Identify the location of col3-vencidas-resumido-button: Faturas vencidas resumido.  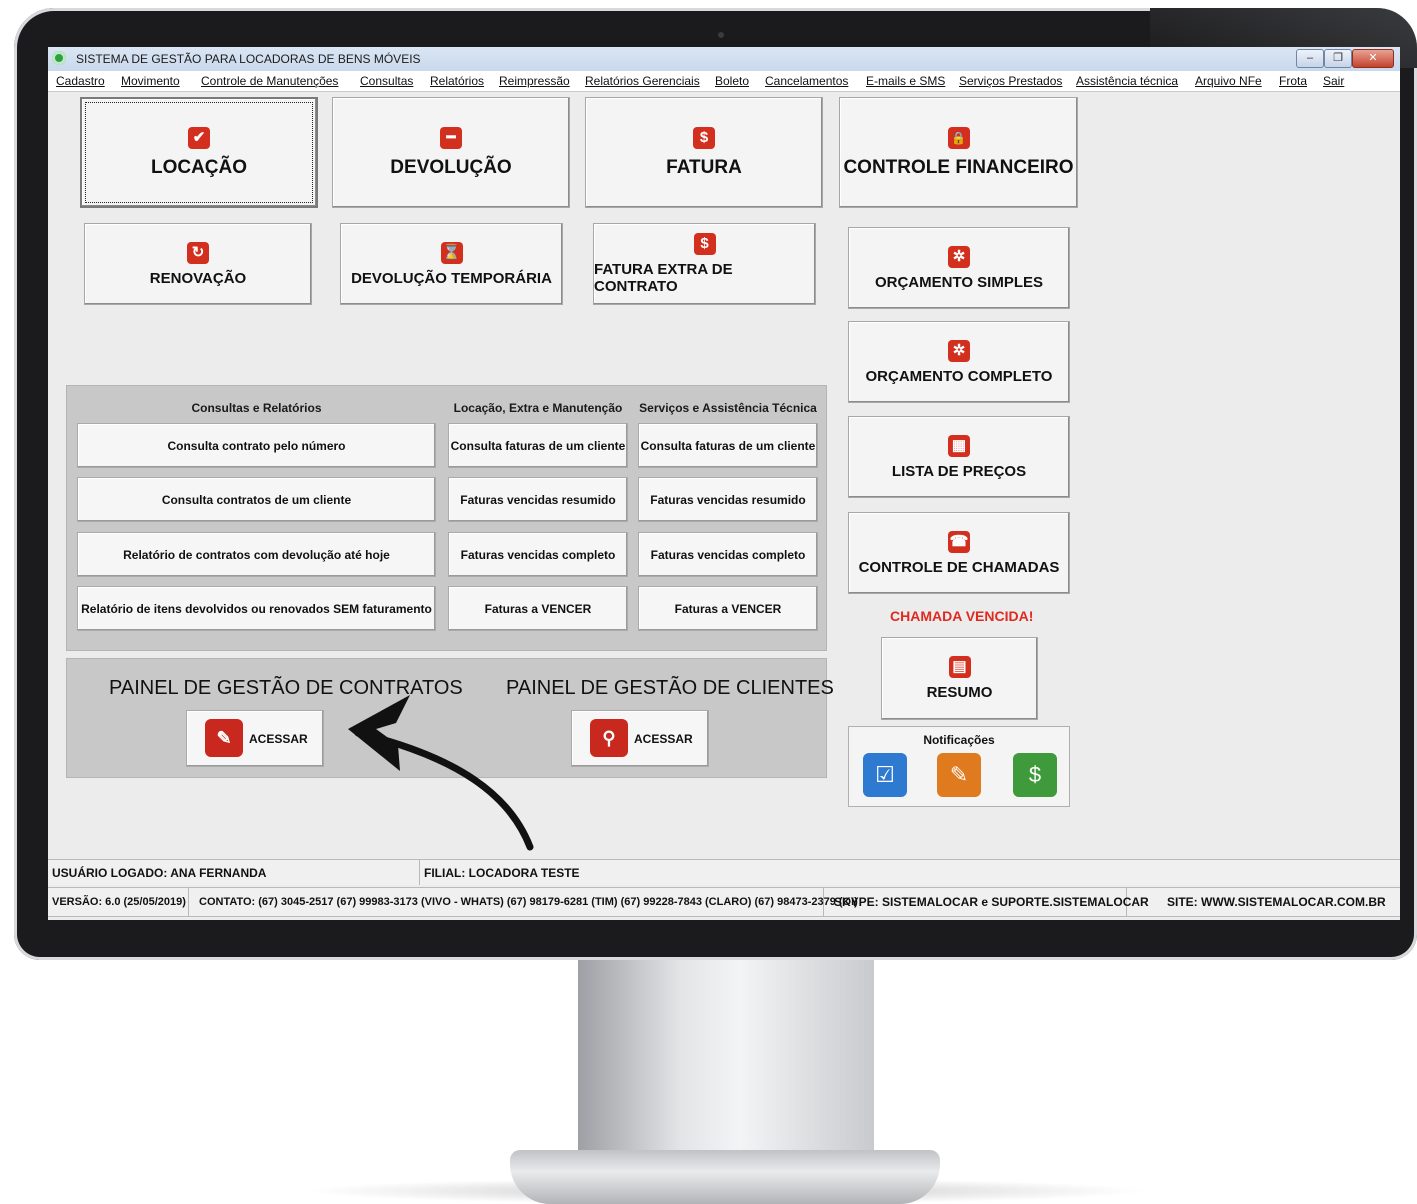
(728, 499).